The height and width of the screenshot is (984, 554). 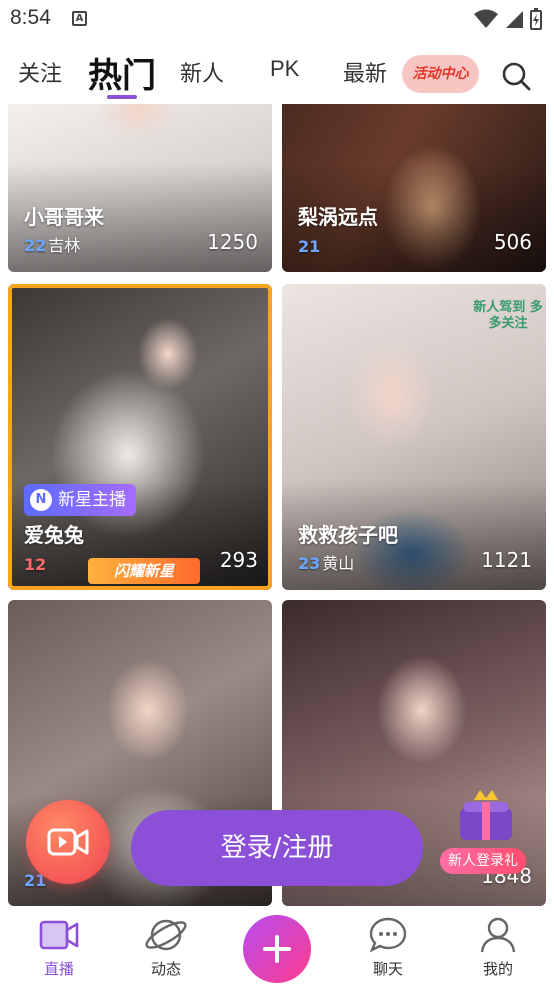 I want to click on tab-pk: PK, so click(x=284, y=69).